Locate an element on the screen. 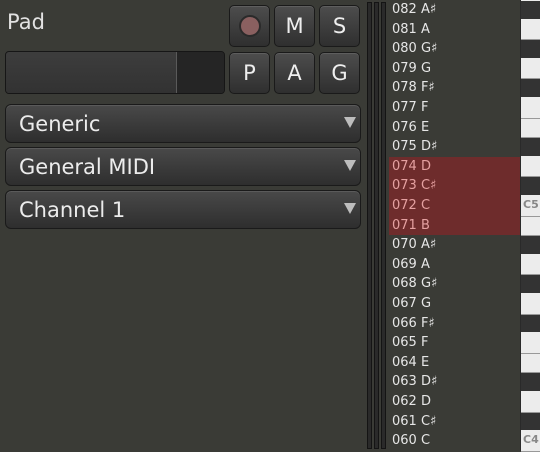 Image resolution: width=540 pixels, height=452 pixels. note-row: 062 D is located at coordinates (454, 402).